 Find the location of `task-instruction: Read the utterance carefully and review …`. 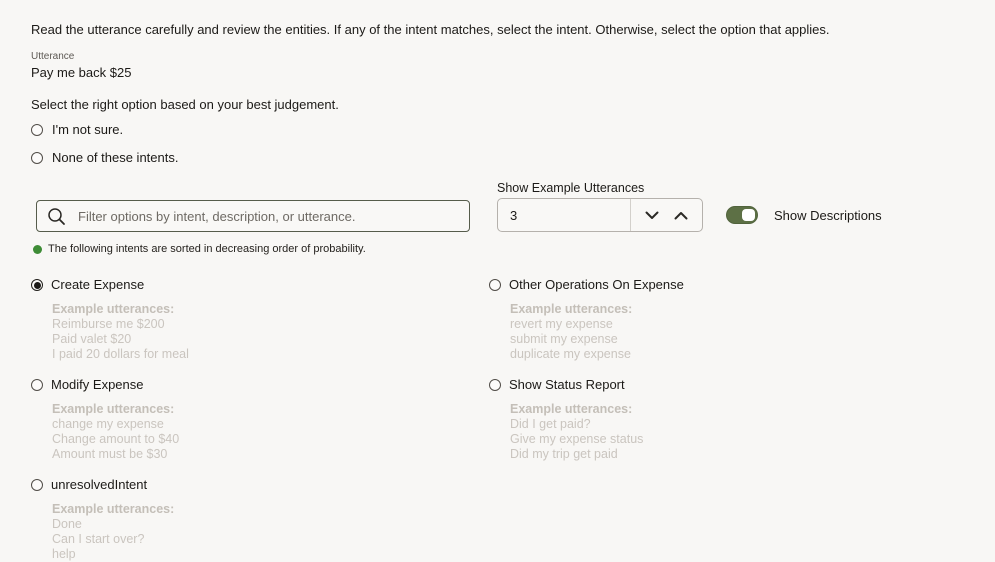

task-instruction: Read the utterance carefully and review … is located at coordinates (430, 29).